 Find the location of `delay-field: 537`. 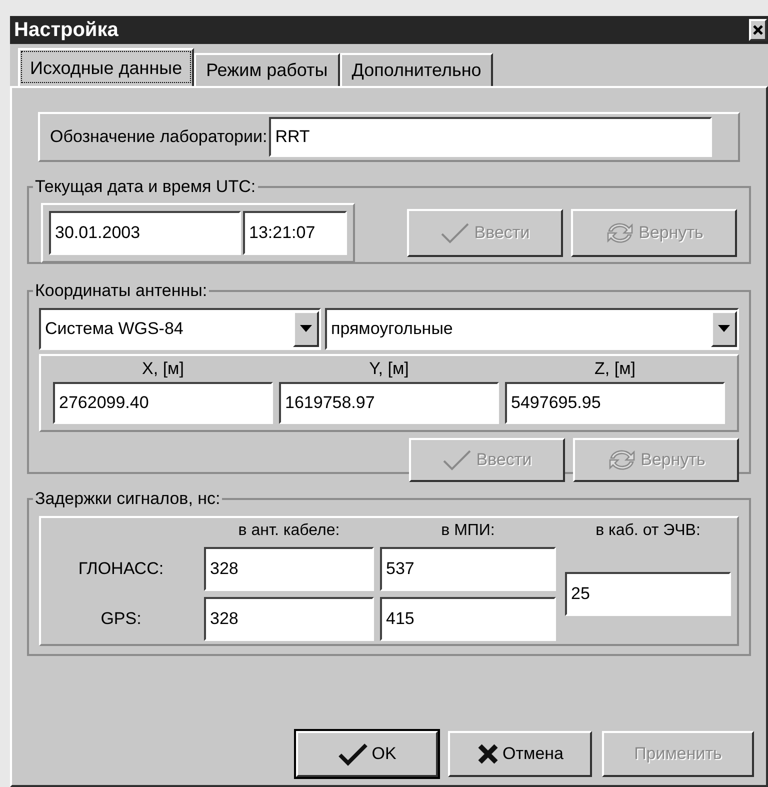

delay-field: 537 is located at coordinates (468, 569).